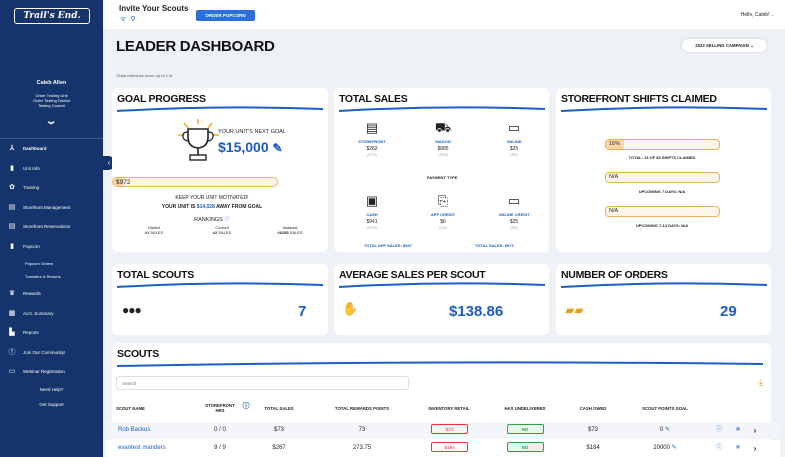  What do you see at coordinates (514, 149) in the screenshot?
I see `channel-value: $25` at bounding box center [514, 149].